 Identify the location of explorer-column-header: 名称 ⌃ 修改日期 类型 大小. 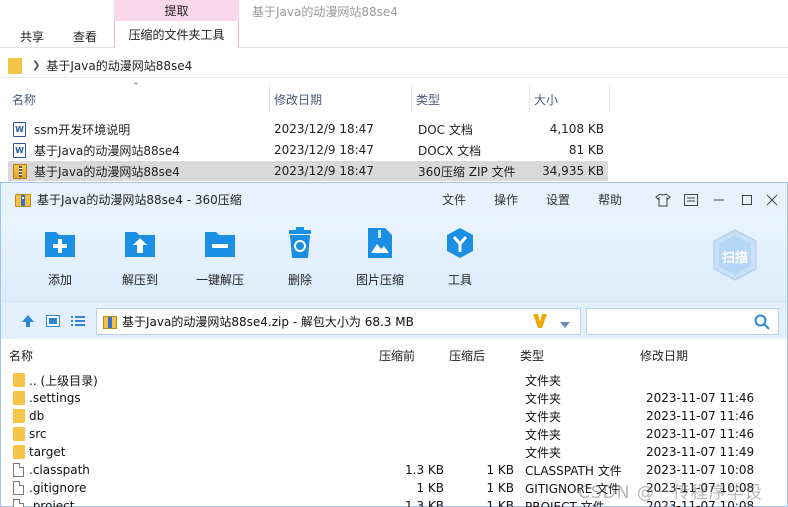
(394, 97).